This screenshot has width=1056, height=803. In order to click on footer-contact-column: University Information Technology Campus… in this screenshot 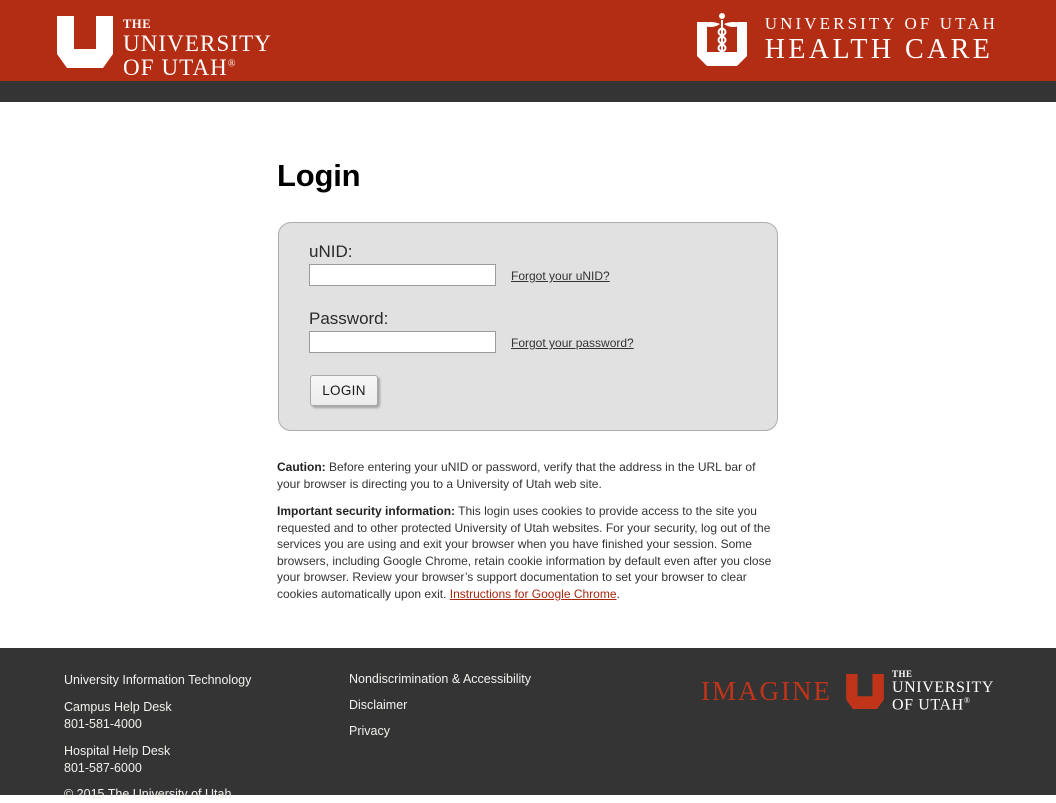, I will do `click(157, 737)`.